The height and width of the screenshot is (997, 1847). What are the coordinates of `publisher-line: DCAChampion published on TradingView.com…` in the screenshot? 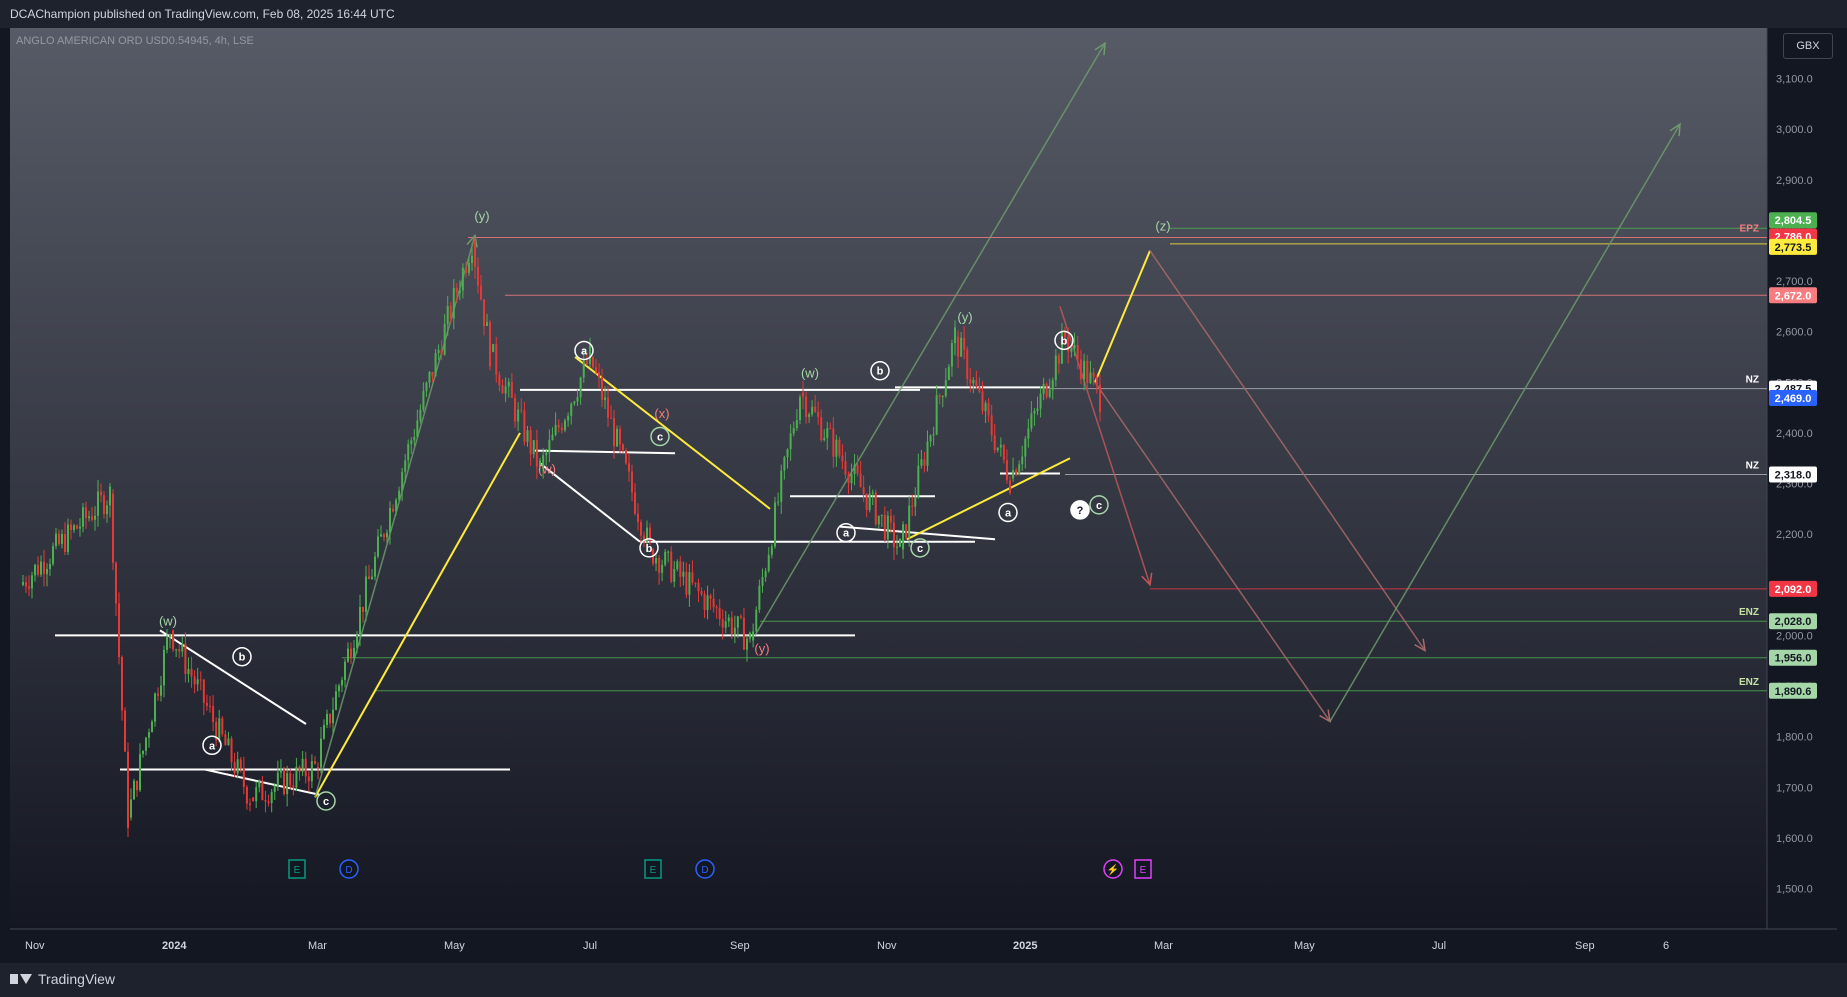 It's located at (202, 14).